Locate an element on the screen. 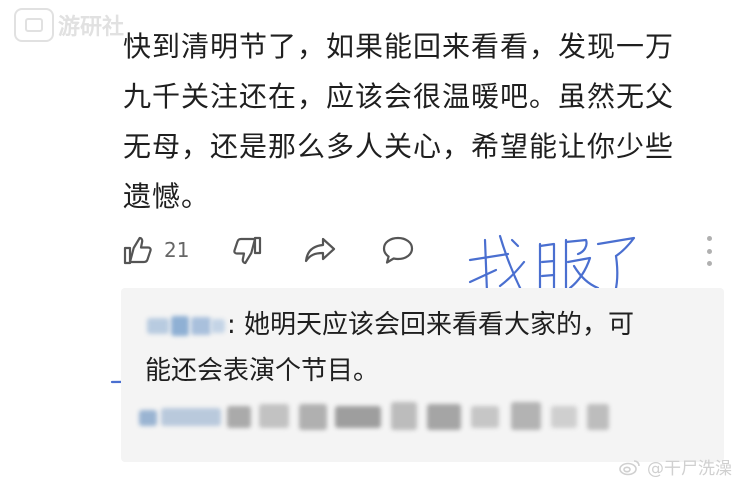 Image resolution: width=750 pixels, height=491 pixels. weibo-watermark: @干尸洗澡 is located at coordinates (675, 466).